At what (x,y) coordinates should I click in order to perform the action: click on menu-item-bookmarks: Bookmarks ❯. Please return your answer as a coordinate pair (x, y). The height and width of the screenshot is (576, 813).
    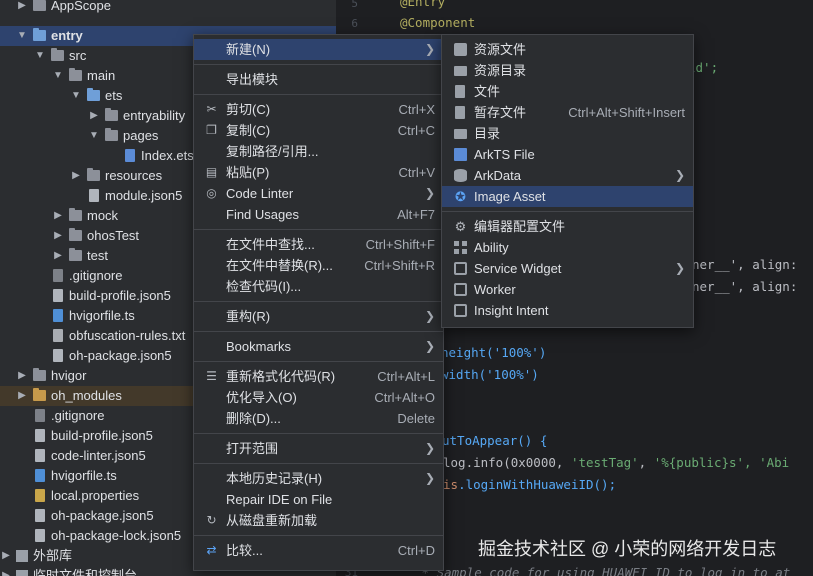
    Looking at the image, I should click on (318, 346).